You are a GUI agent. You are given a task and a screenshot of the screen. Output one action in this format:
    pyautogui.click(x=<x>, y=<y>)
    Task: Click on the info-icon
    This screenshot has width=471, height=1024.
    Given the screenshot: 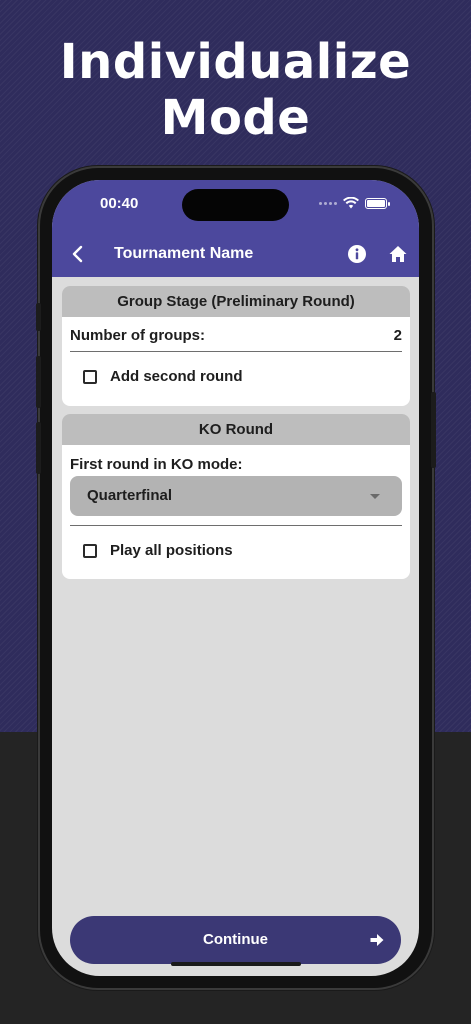 What is the action you would take?
    pyautogui.click(x=357, y=254)
    